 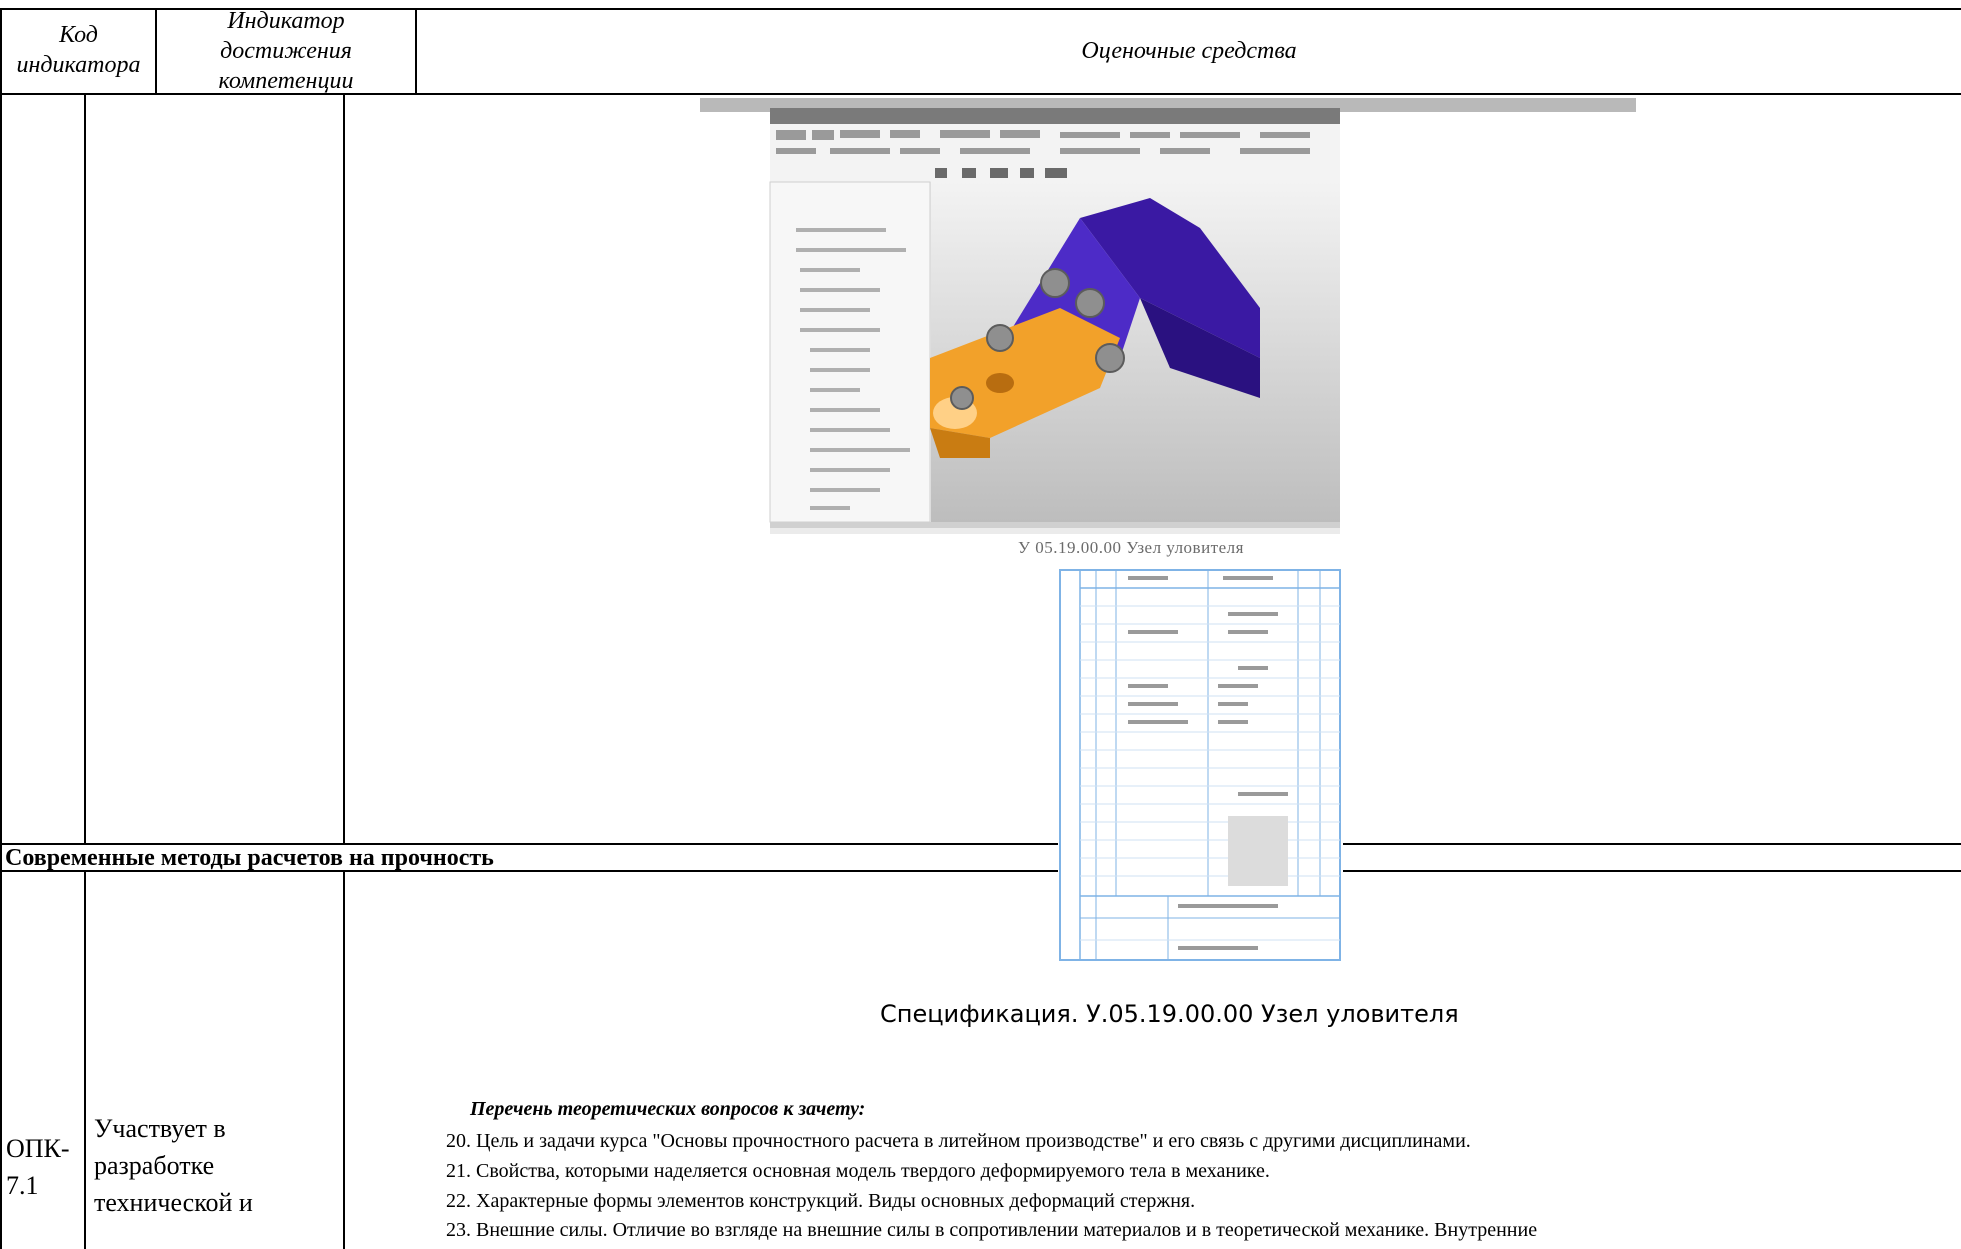 What do you see at coordinates (78, 35) in the screenshot?
I see `header-code-line1: Код` at bounding box center [78, 35].